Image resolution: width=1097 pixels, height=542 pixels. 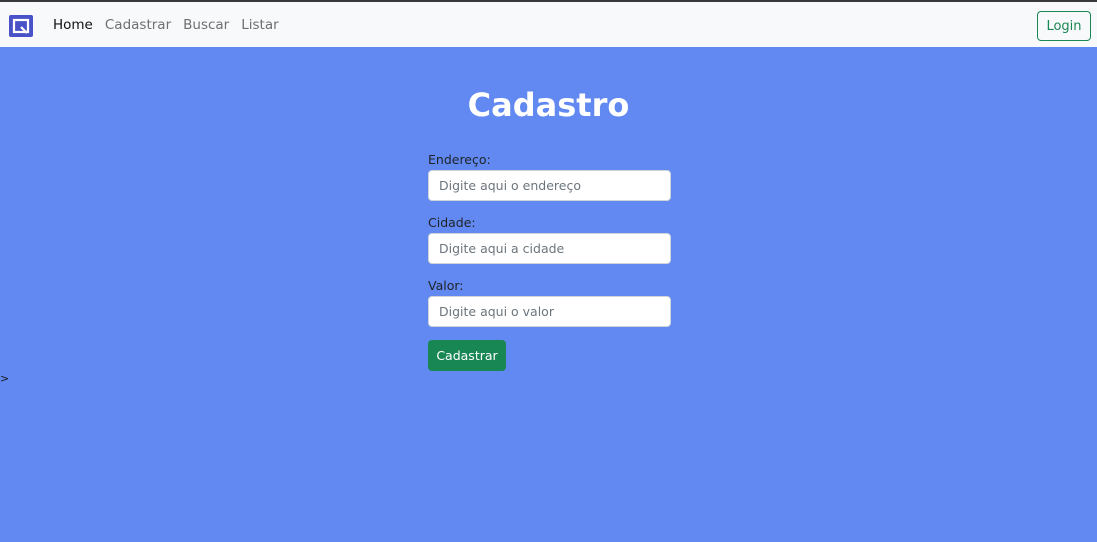 What do you see at coordinates (259, 25) in the screenshot?
I see `nav-link-listar: Listar` at bounding box center [259, 25].